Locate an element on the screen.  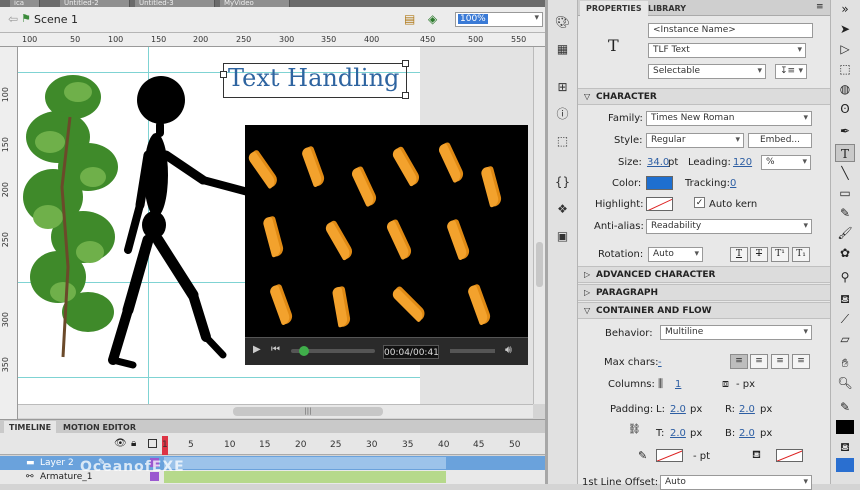
text-type-select: Selectable is located at coordinates (707, 71).